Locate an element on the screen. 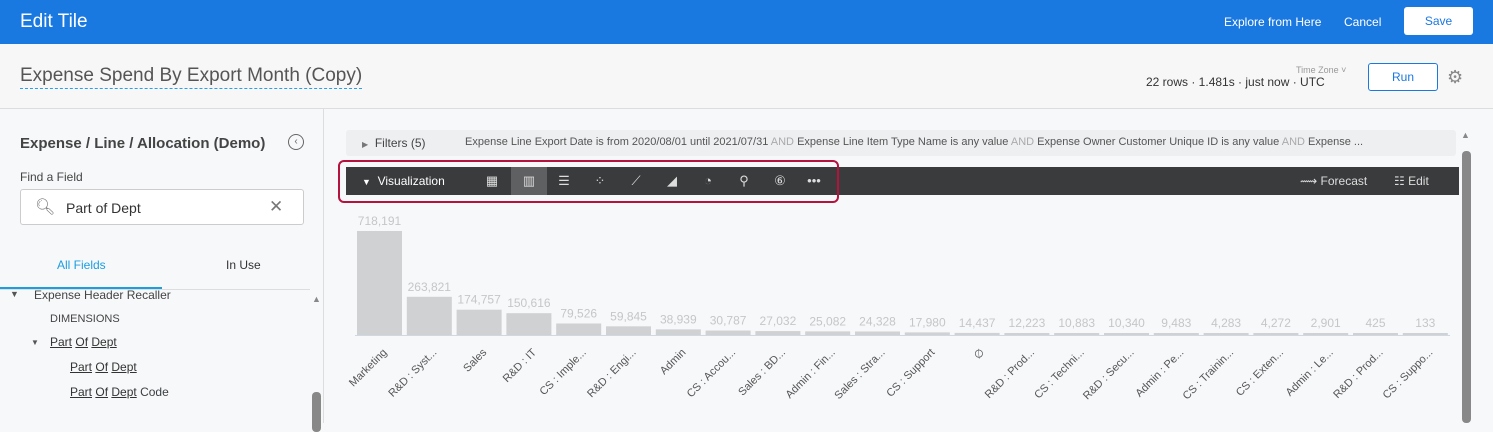 Image resolution: width=1493 pixels, height=432 pixels. field-item: Part Of Dept is located at coordinates (103, 367).